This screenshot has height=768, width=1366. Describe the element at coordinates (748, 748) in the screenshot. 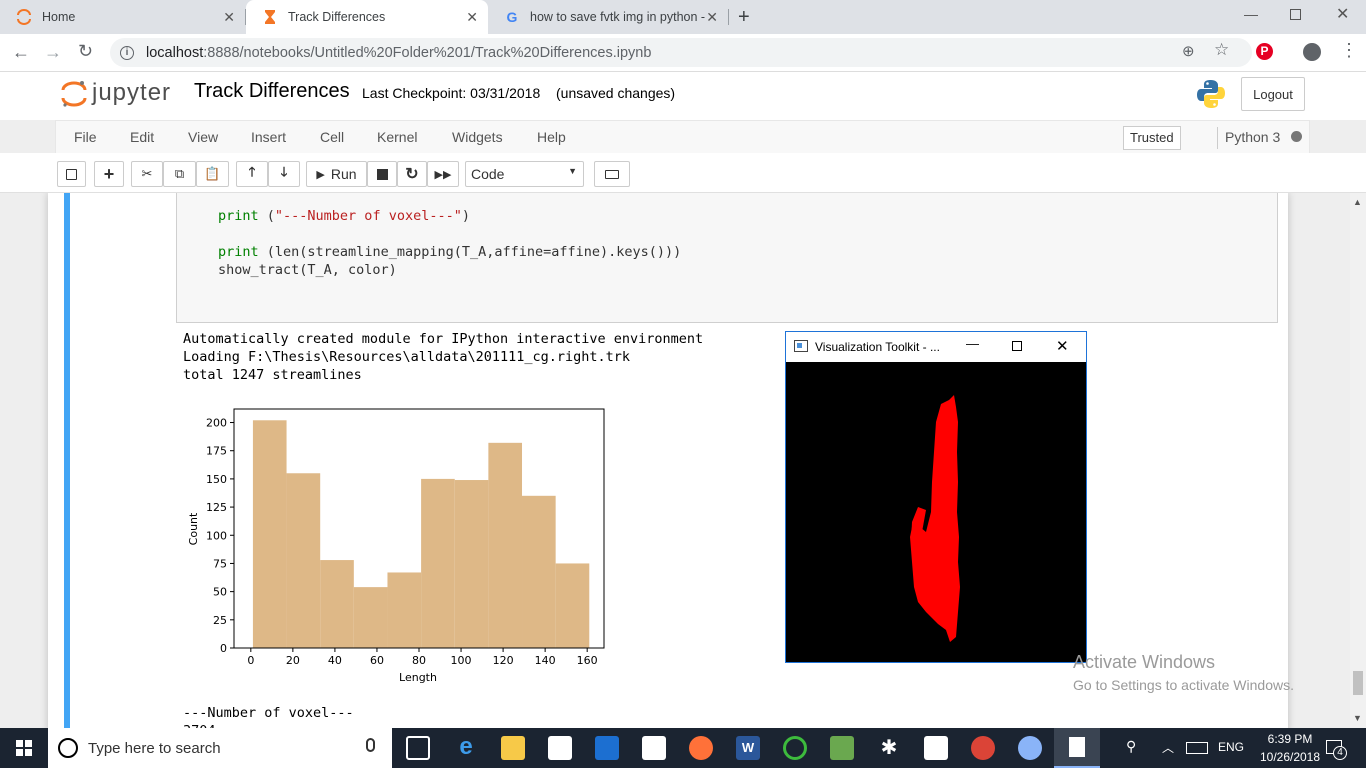

I see `word-icon: W` at that location.